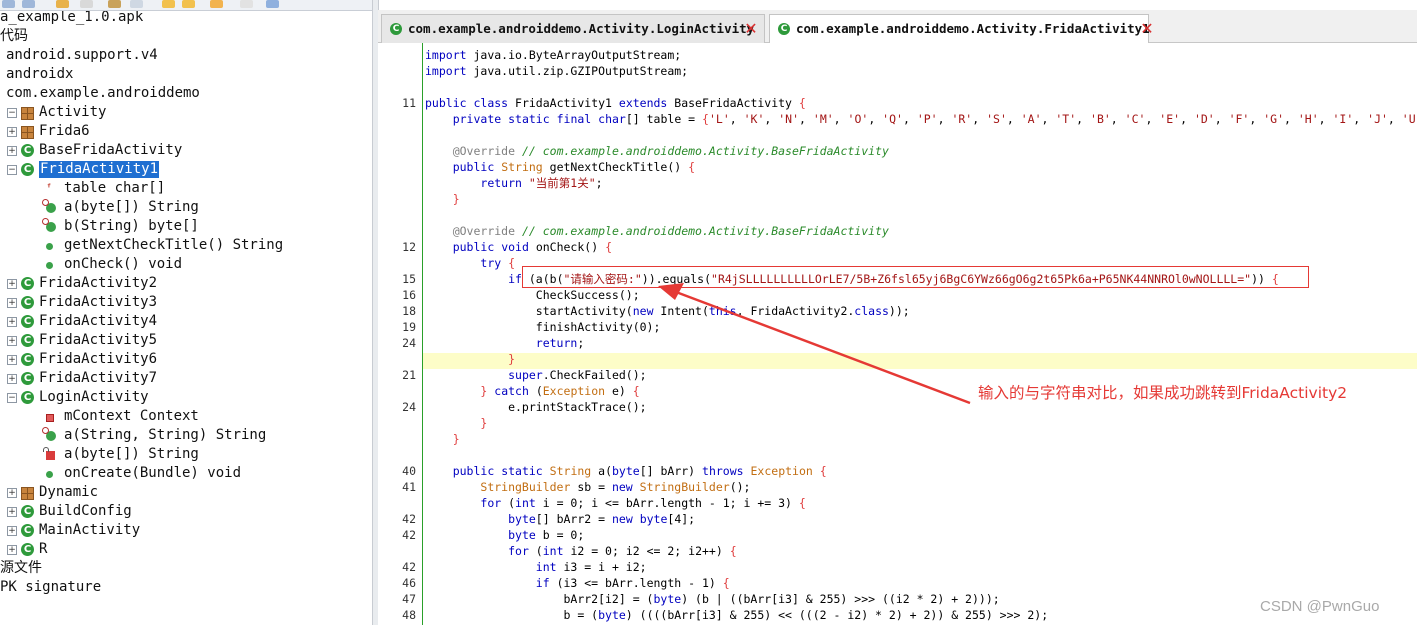 The width and height of the screenshot is (1417, 625). What do you see at coordinates (532, 295) in the screenshot?
I see `code-line: CheckSuccess();` at bounding box center [532, 295].